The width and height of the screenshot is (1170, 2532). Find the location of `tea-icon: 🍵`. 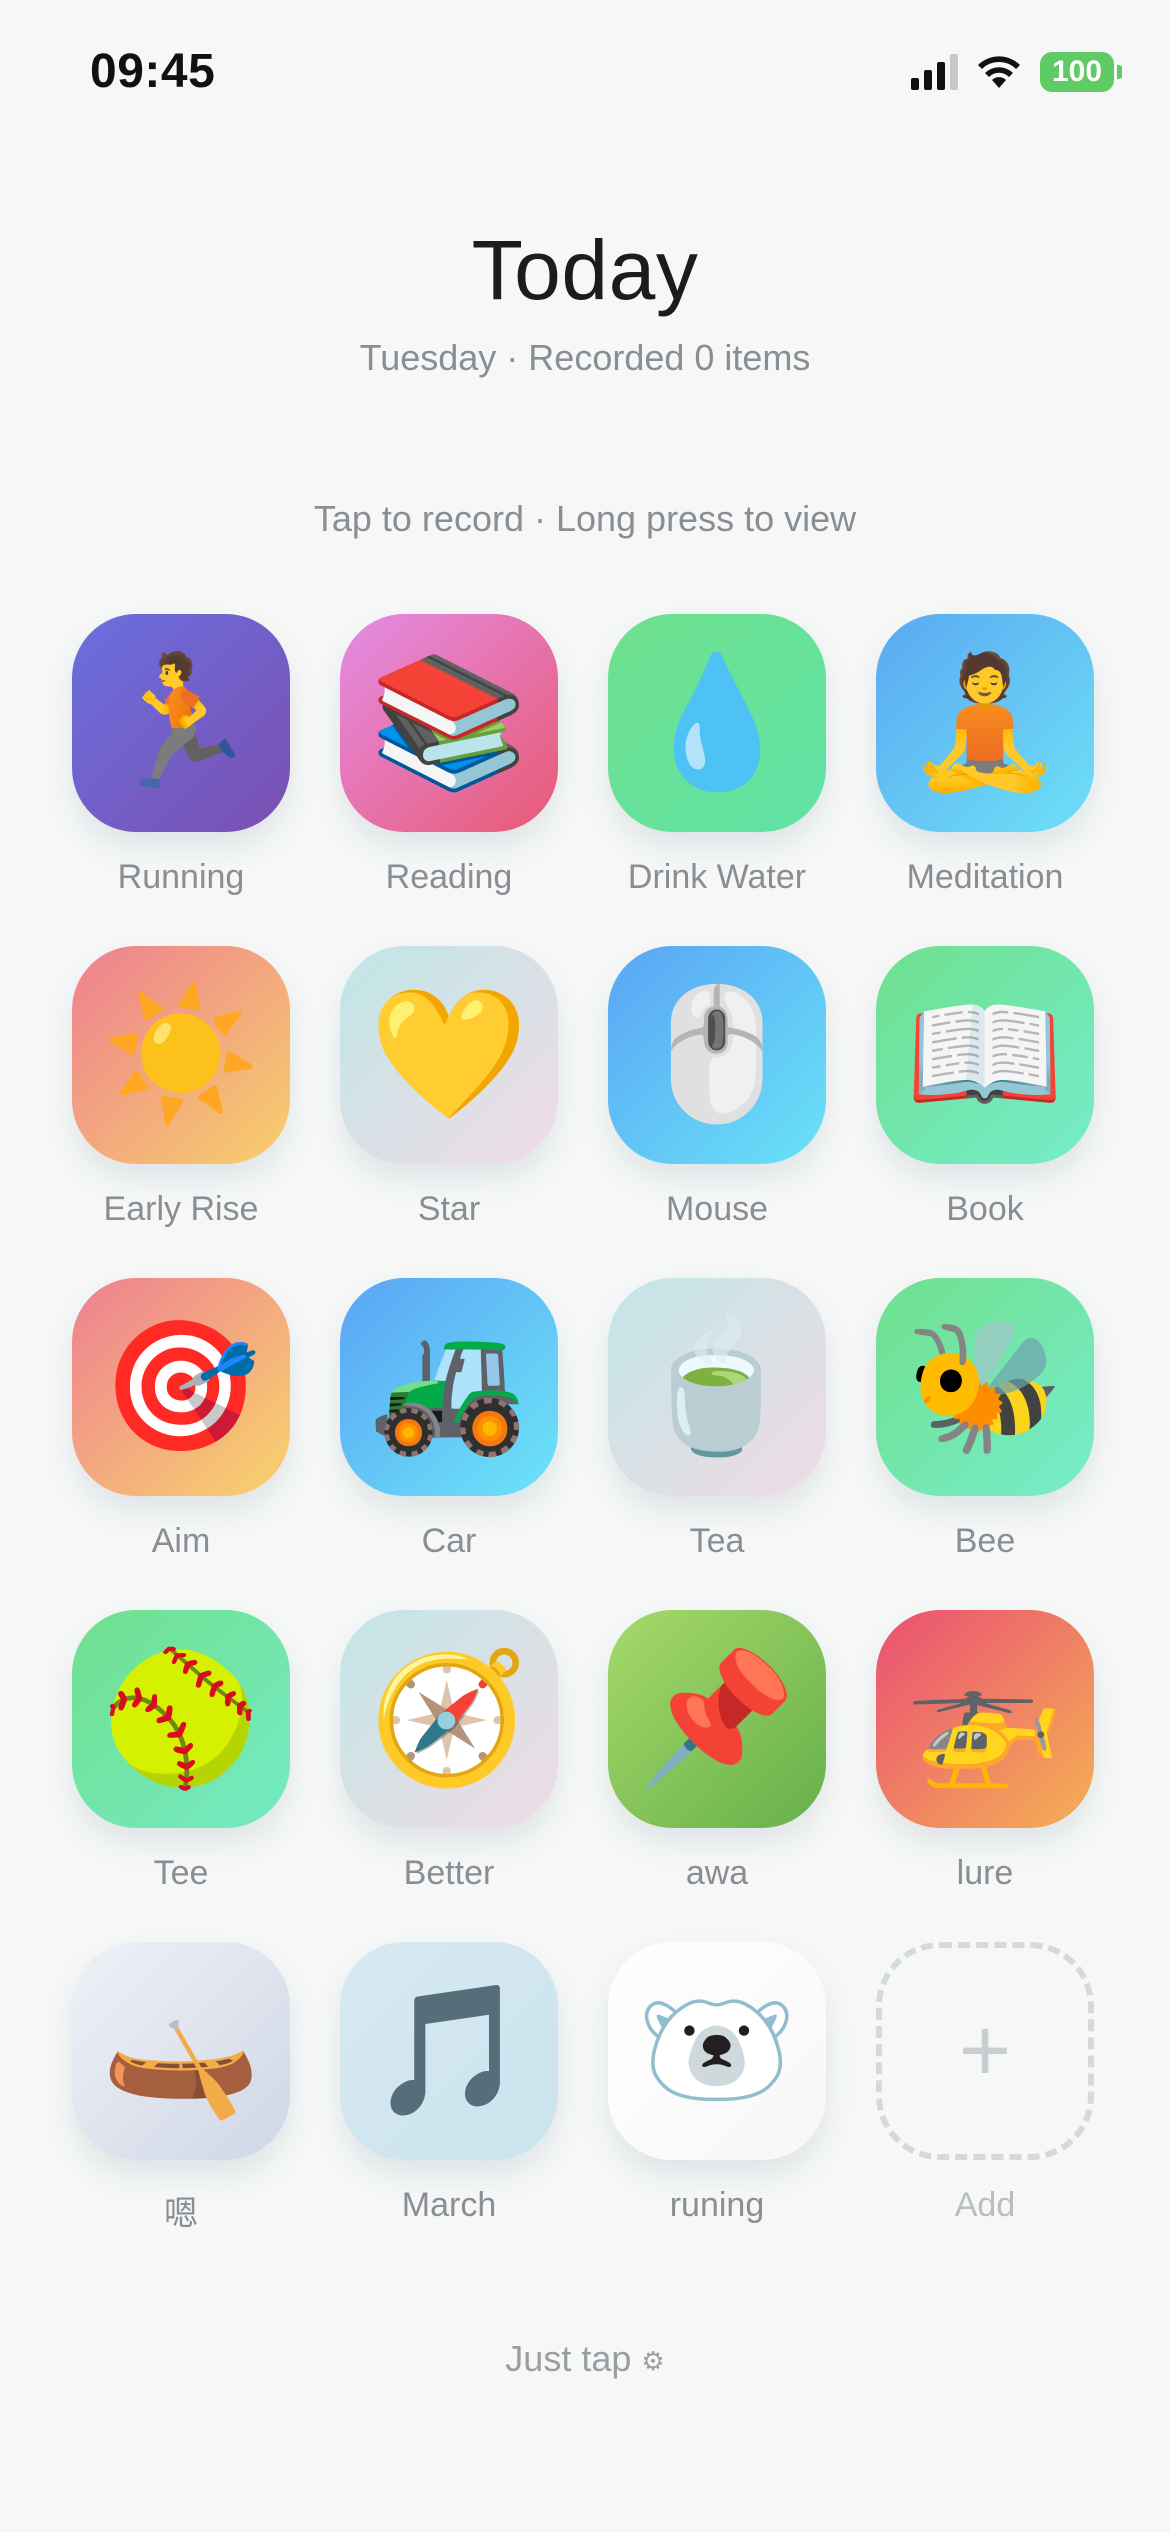

tea-icon: 🍵 is located at coordinates (717, 1386).